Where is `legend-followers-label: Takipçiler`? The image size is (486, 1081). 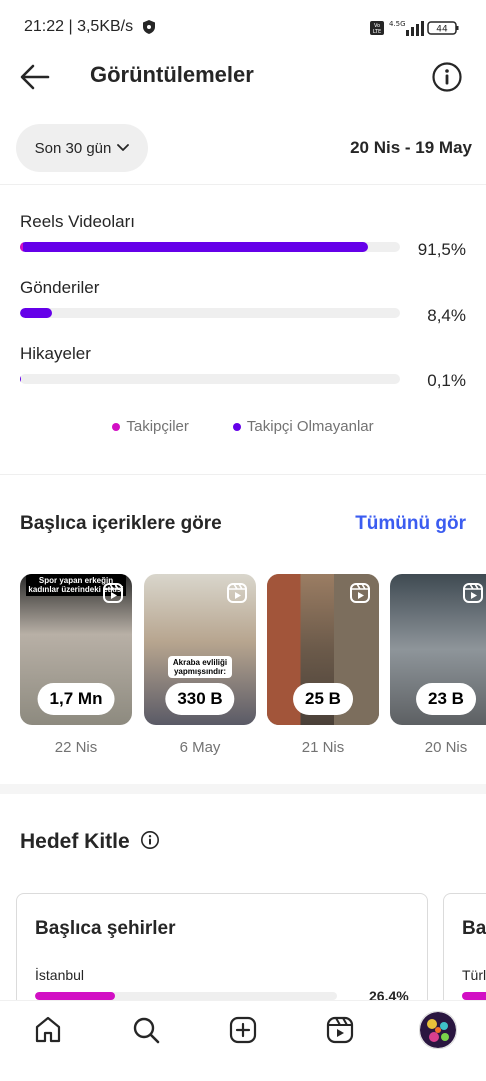 legend-followers-label: Takipçiler is located at coordinates (157, 426).